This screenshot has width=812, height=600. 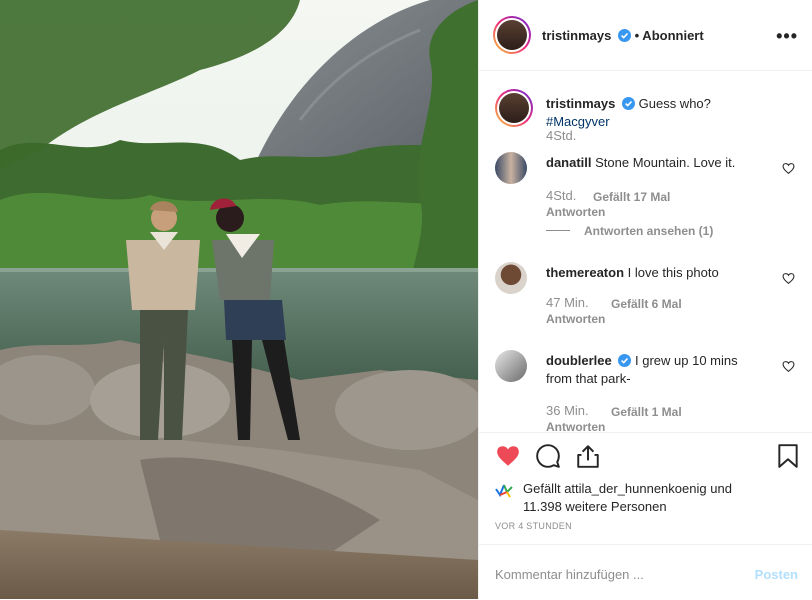 I want to click on liker-avatar-icon, so click(x=504, y=491).